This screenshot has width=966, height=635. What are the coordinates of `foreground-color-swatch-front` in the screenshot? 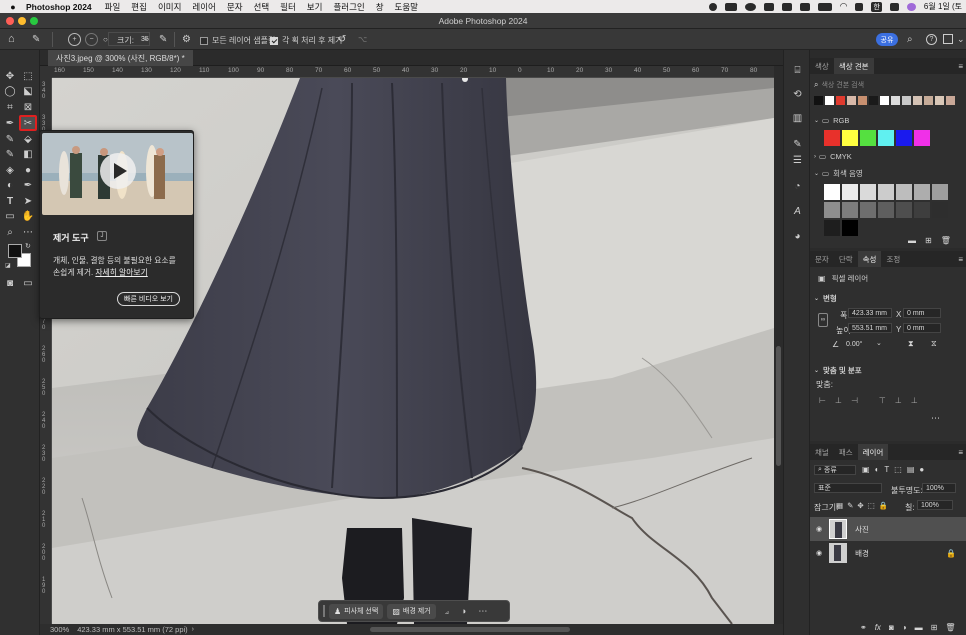 It's located at (15, 251).